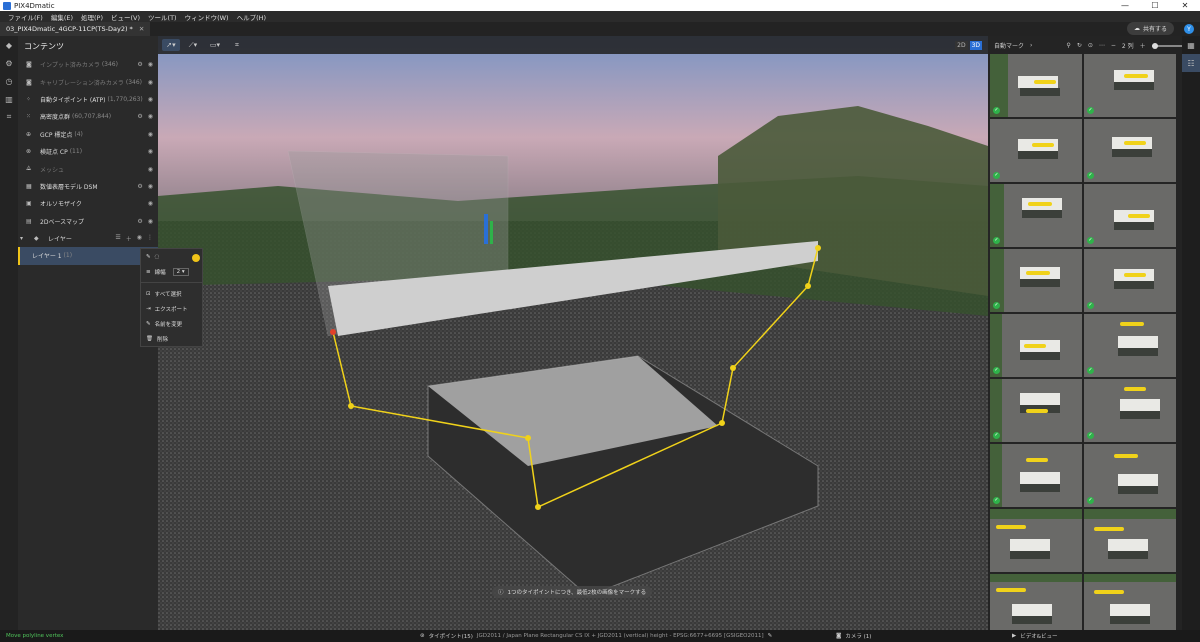  Describe the element at coordinates (88, 134) in the screenshot. I see `list-item-gcp: ⊕ GCP 標定点 (4) ◉` at that location.